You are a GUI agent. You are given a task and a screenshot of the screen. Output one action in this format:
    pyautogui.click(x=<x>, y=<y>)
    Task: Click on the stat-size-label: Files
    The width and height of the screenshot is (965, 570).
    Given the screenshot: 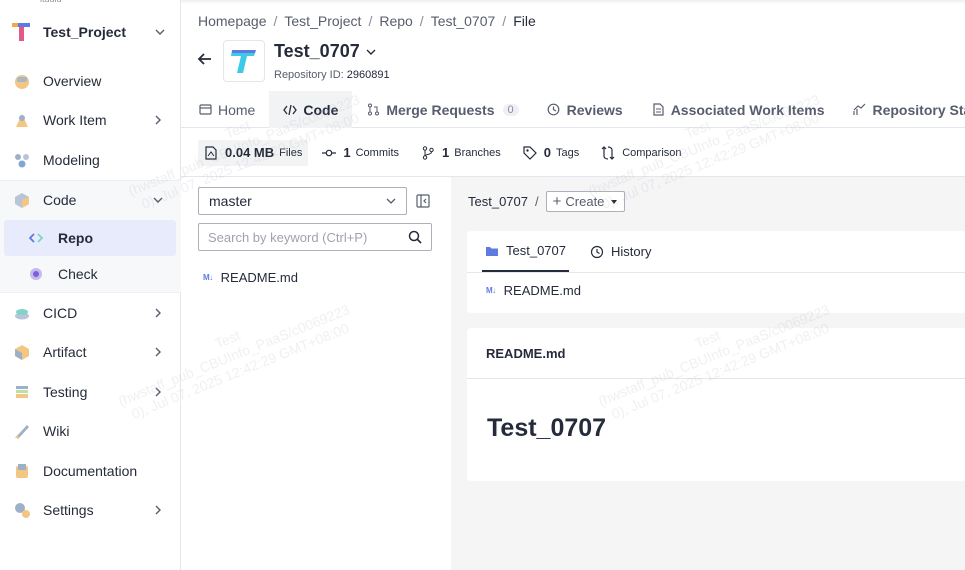 What is the action you would take?
    pyautogui.click(x=291, y=152)
    